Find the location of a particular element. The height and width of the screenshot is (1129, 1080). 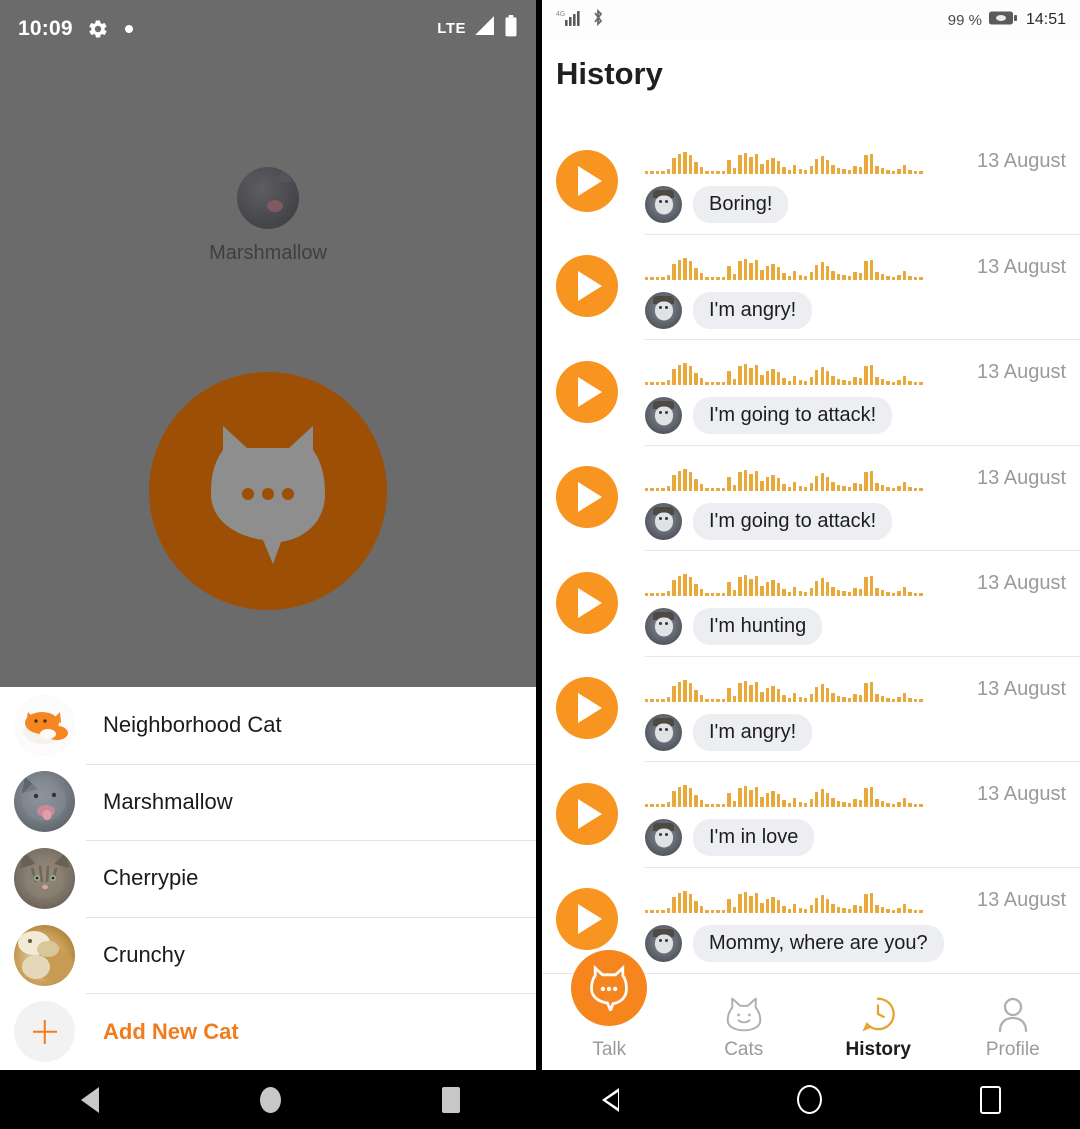

history-message-bubble: I'm in love is located at coordinates (754, 837).